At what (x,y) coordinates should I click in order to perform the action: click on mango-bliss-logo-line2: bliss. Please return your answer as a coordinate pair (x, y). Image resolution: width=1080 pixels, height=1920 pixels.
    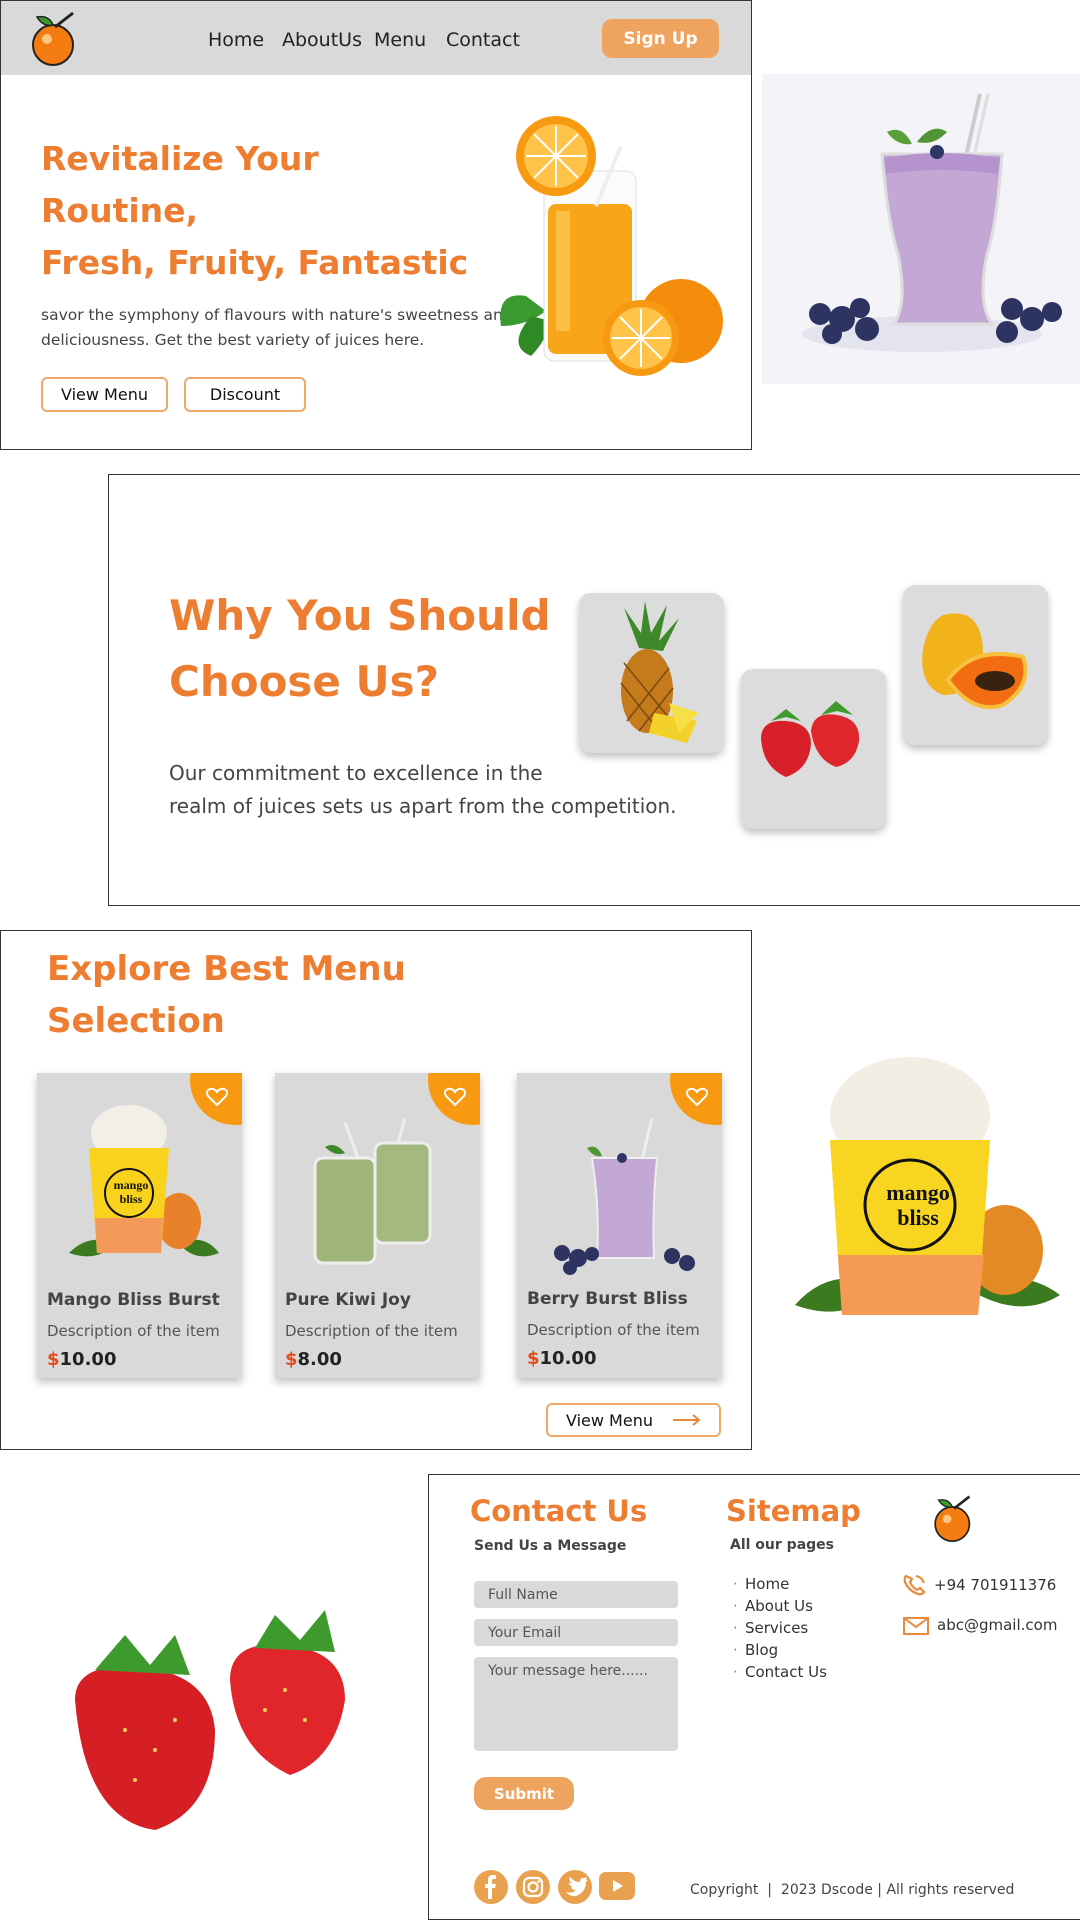
    Looking at the image, I should click on (918, 1217).